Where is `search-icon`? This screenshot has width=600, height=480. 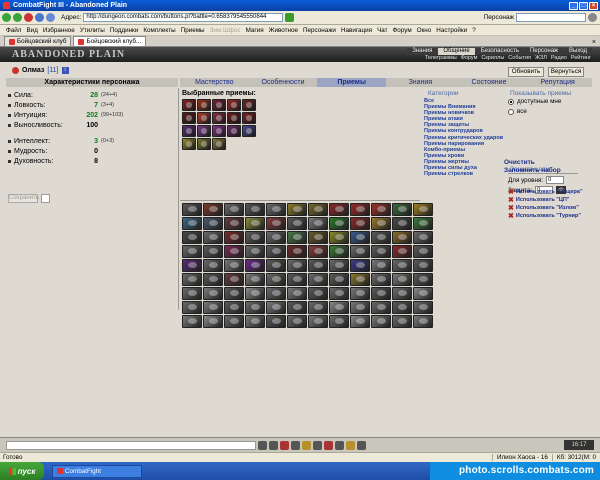 search-icon is located at coordinates (592, 17).